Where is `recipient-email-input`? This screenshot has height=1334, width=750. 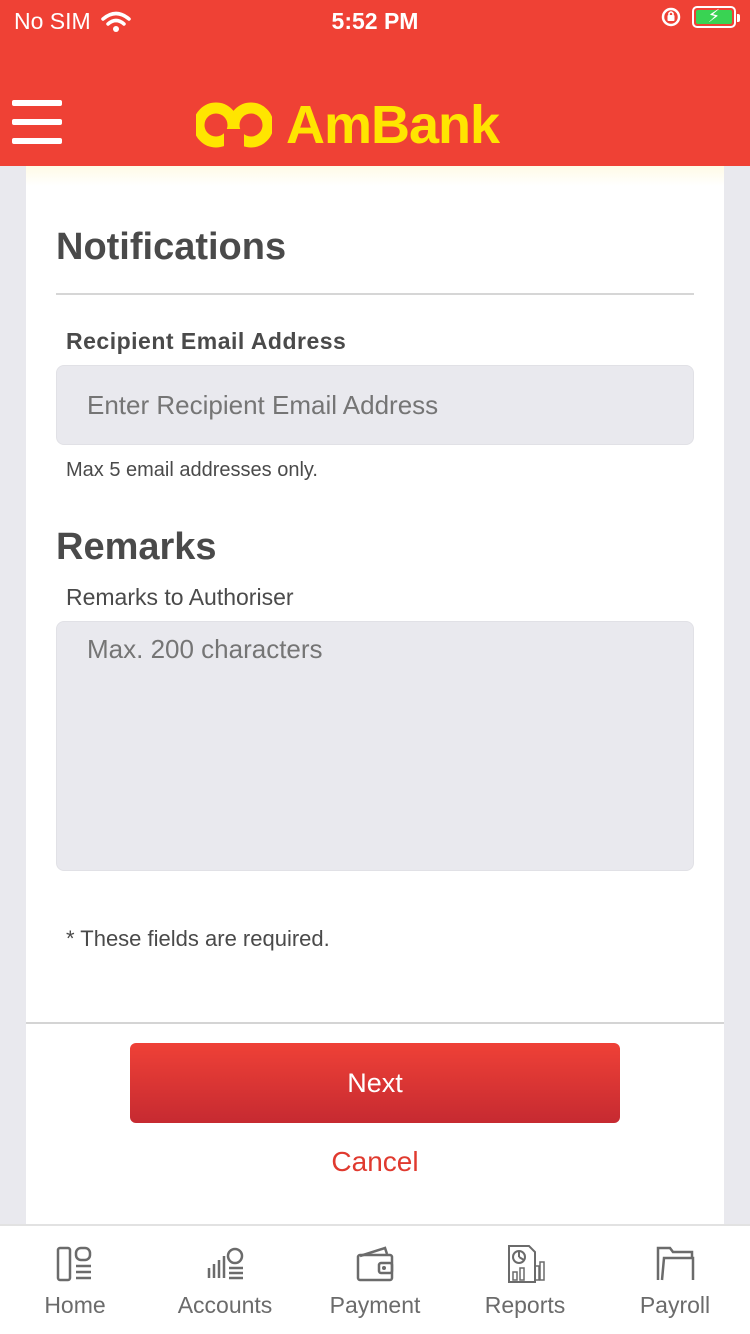 recipient-email-input is located at coordinates (375, 405).